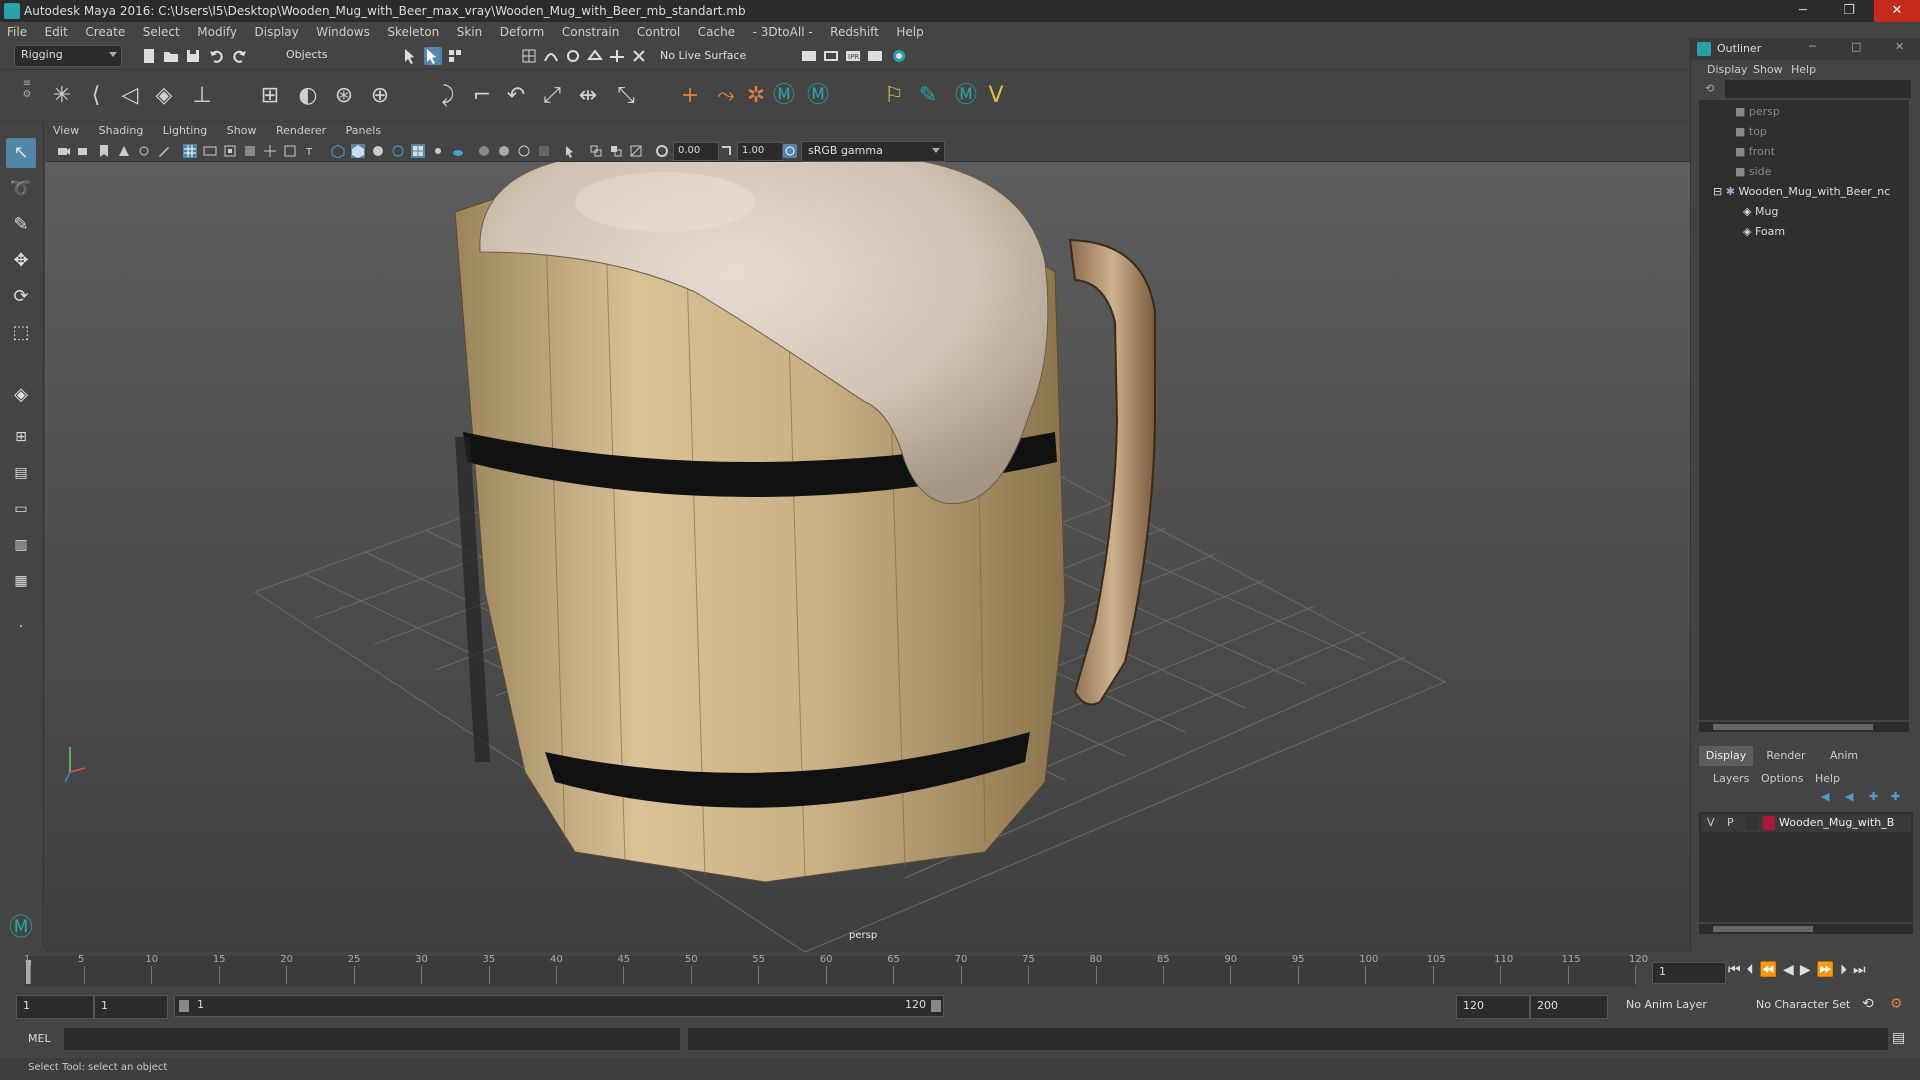 This screenshot has width=1920, height=1080. Describe the element at coordinates (636, 151) in the screenshot. I see `xray-joints-icon` at that location.